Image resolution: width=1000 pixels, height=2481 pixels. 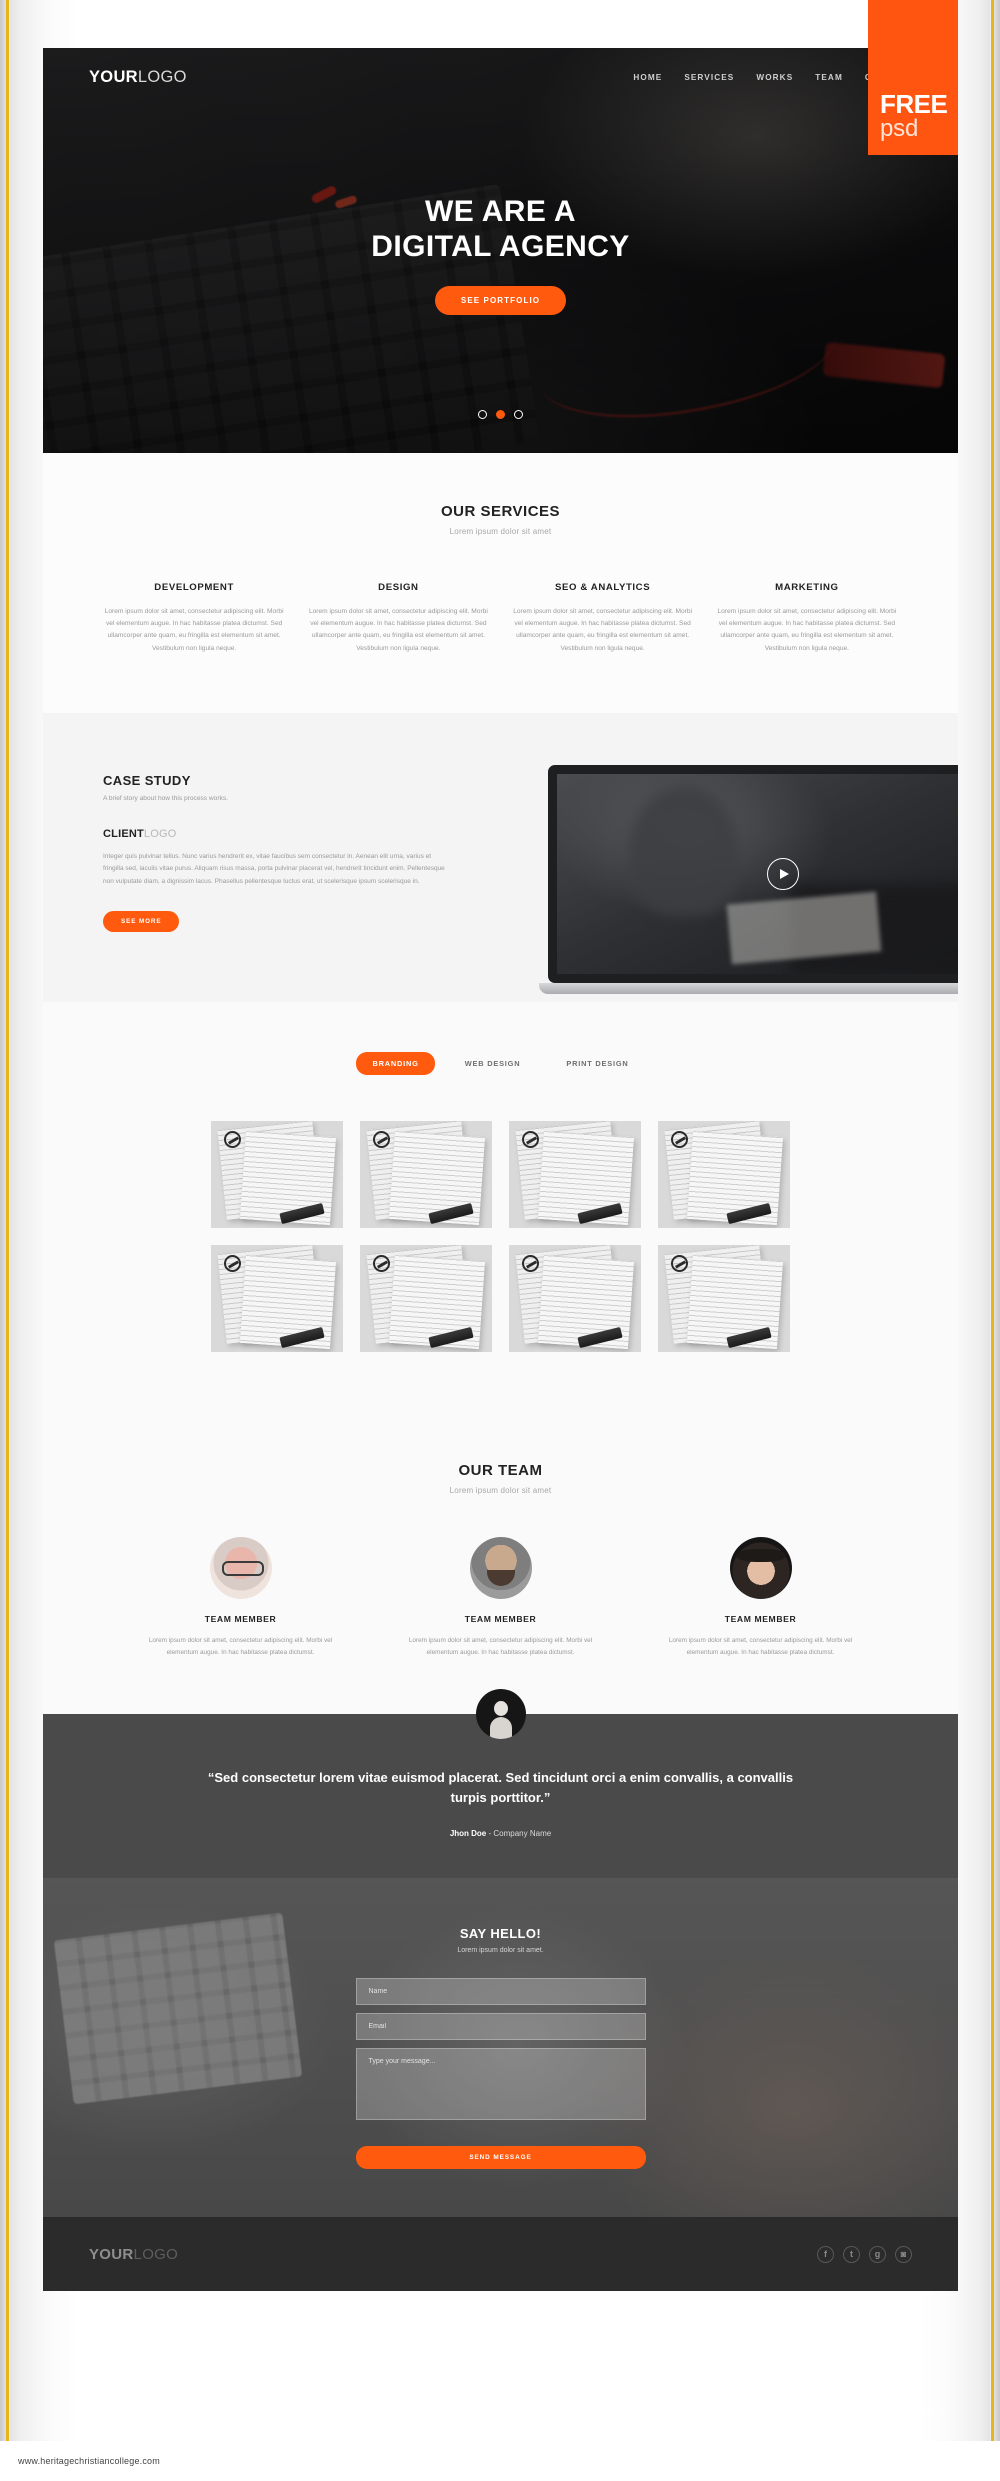 I want to click on client-light-text: LOGO, so click(x=160, y=833).